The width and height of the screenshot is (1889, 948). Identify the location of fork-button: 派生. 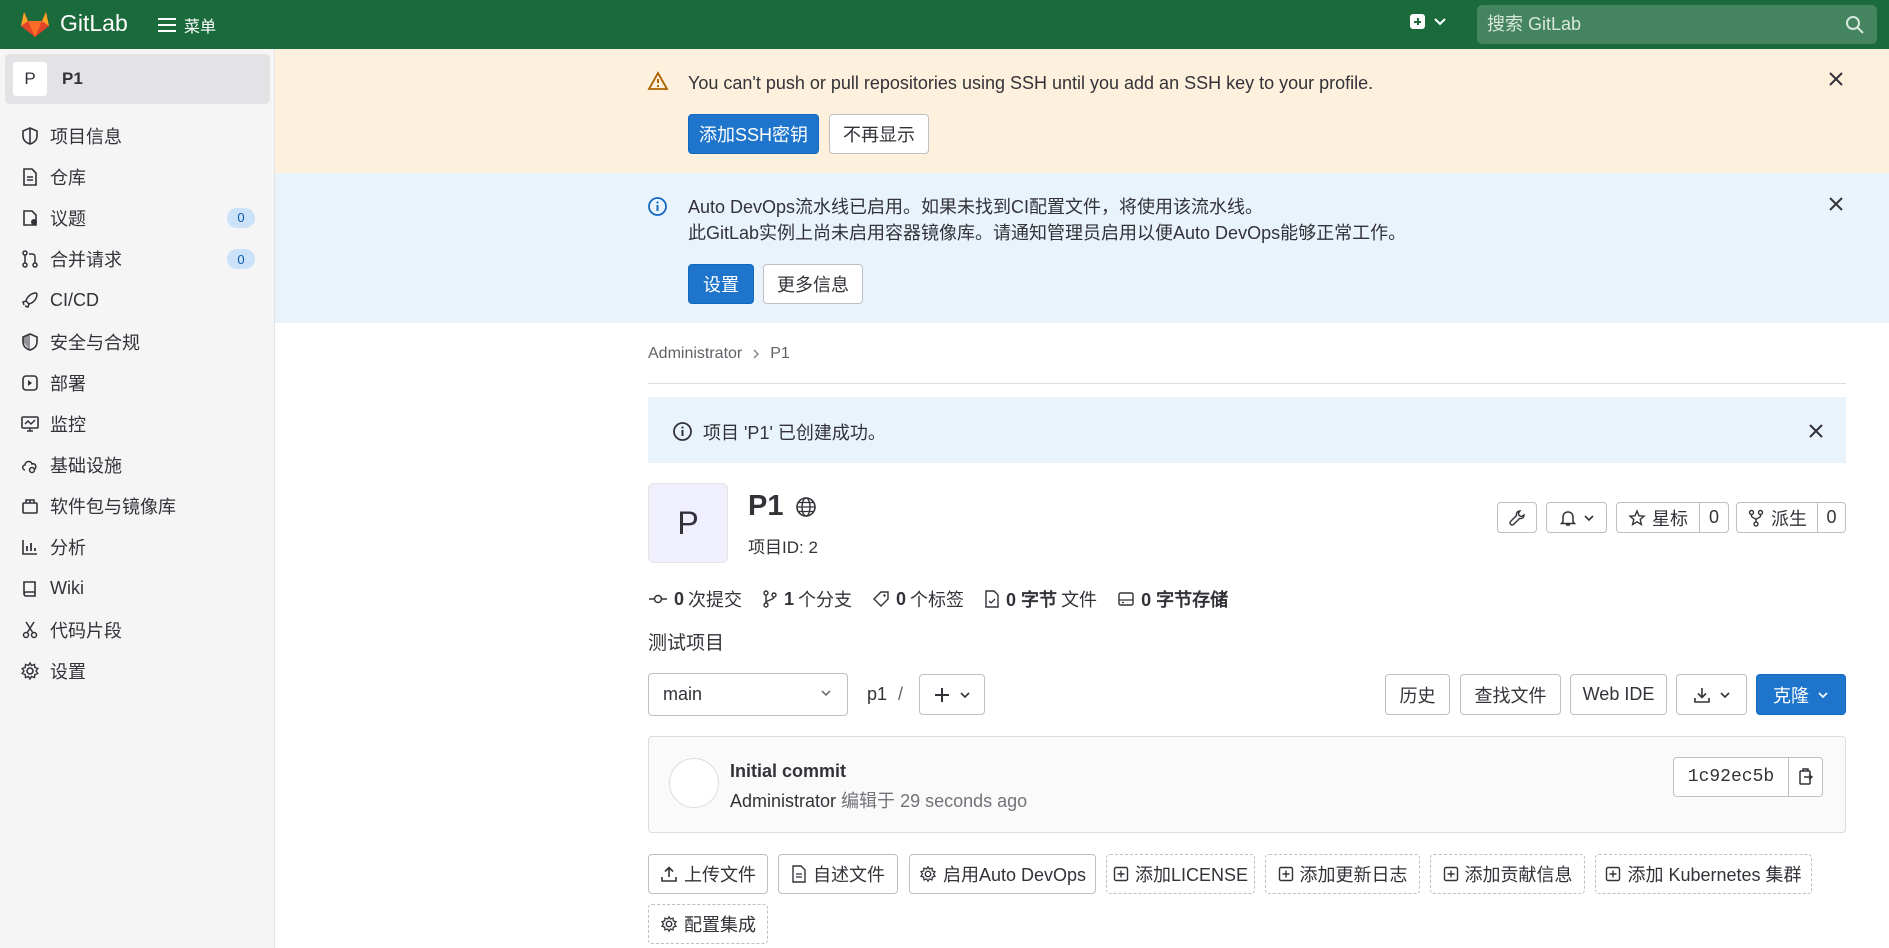
(1777, 517).